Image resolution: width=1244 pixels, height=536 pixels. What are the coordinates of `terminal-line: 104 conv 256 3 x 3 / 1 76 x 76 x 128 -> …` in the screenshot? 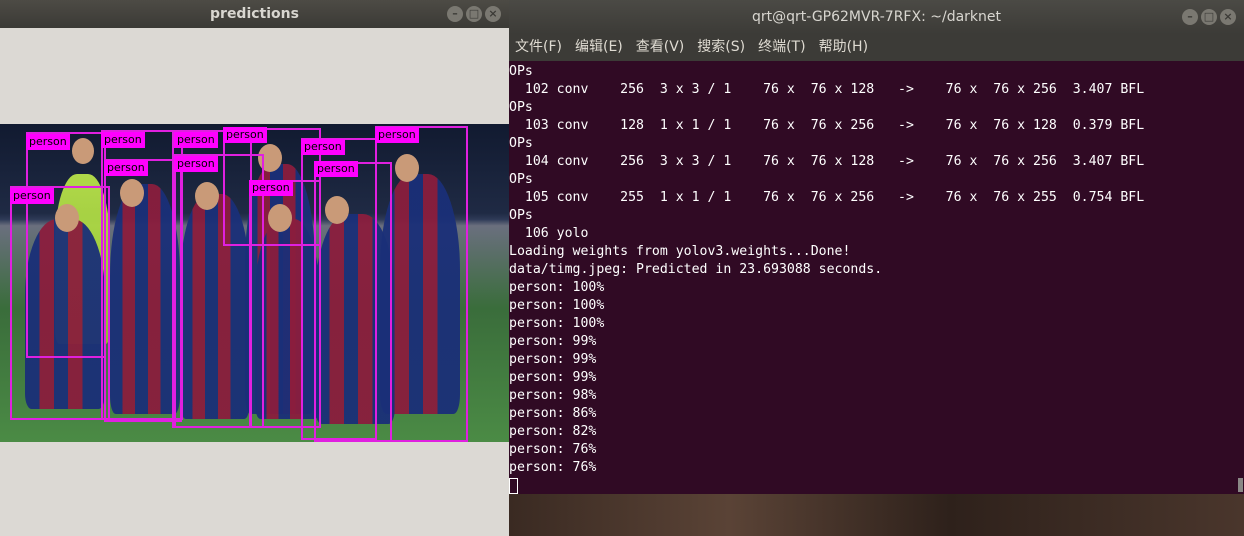 It's located at (827, 161).